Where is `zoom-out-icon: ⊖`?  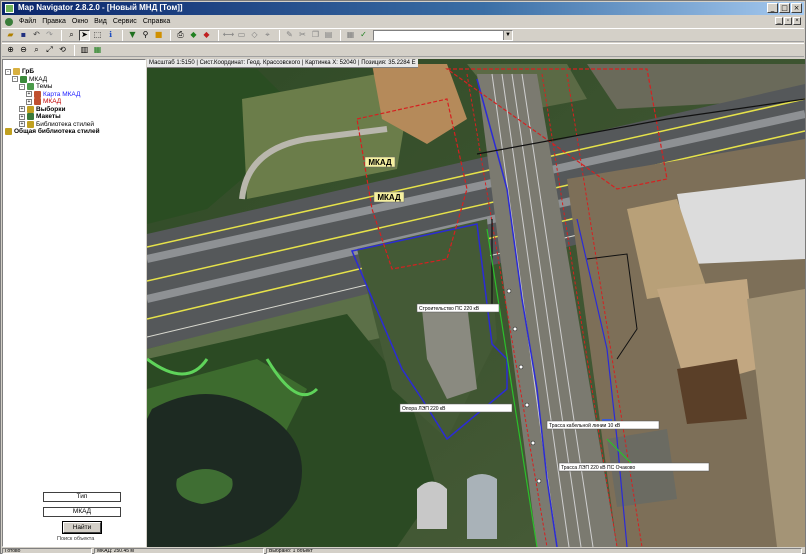 zoom-out-icon: ⊖ is located at coordinates (23, 50).